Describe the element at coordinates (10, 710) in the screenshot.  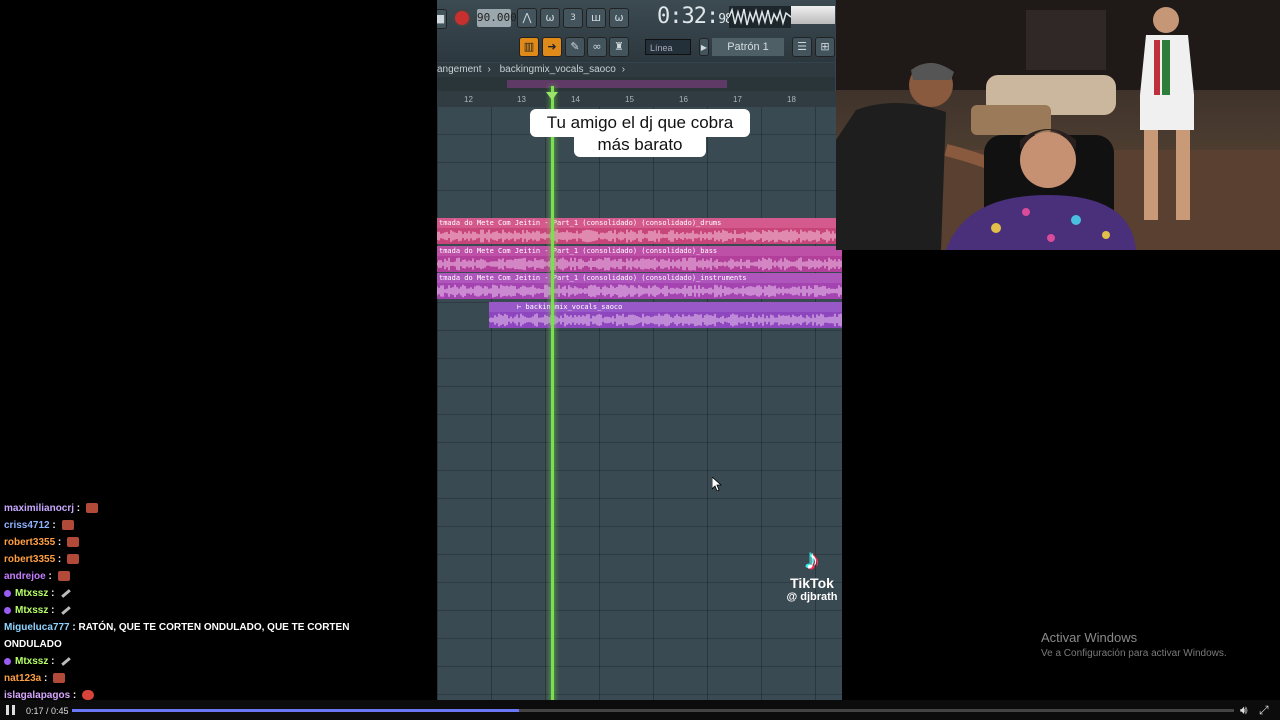
I see `pause-button` at that location.